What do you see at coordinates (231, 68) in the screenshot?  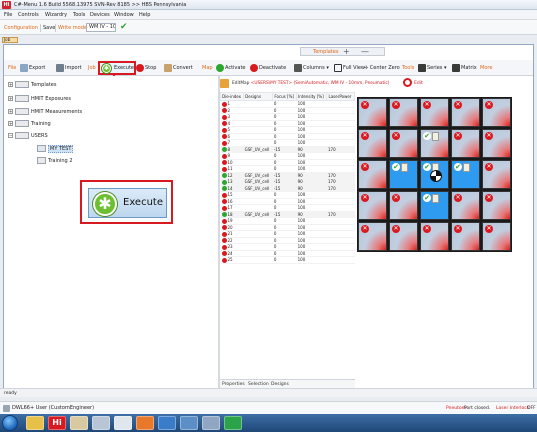 I see `activate-button: Activate` at bounding box center [231, 68].